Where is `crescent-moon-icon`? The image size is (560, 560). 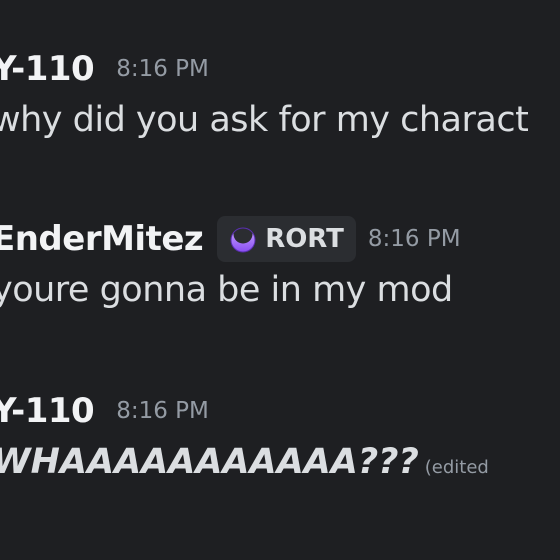 crescent-moon-icon is located at coordinates (243, 238).